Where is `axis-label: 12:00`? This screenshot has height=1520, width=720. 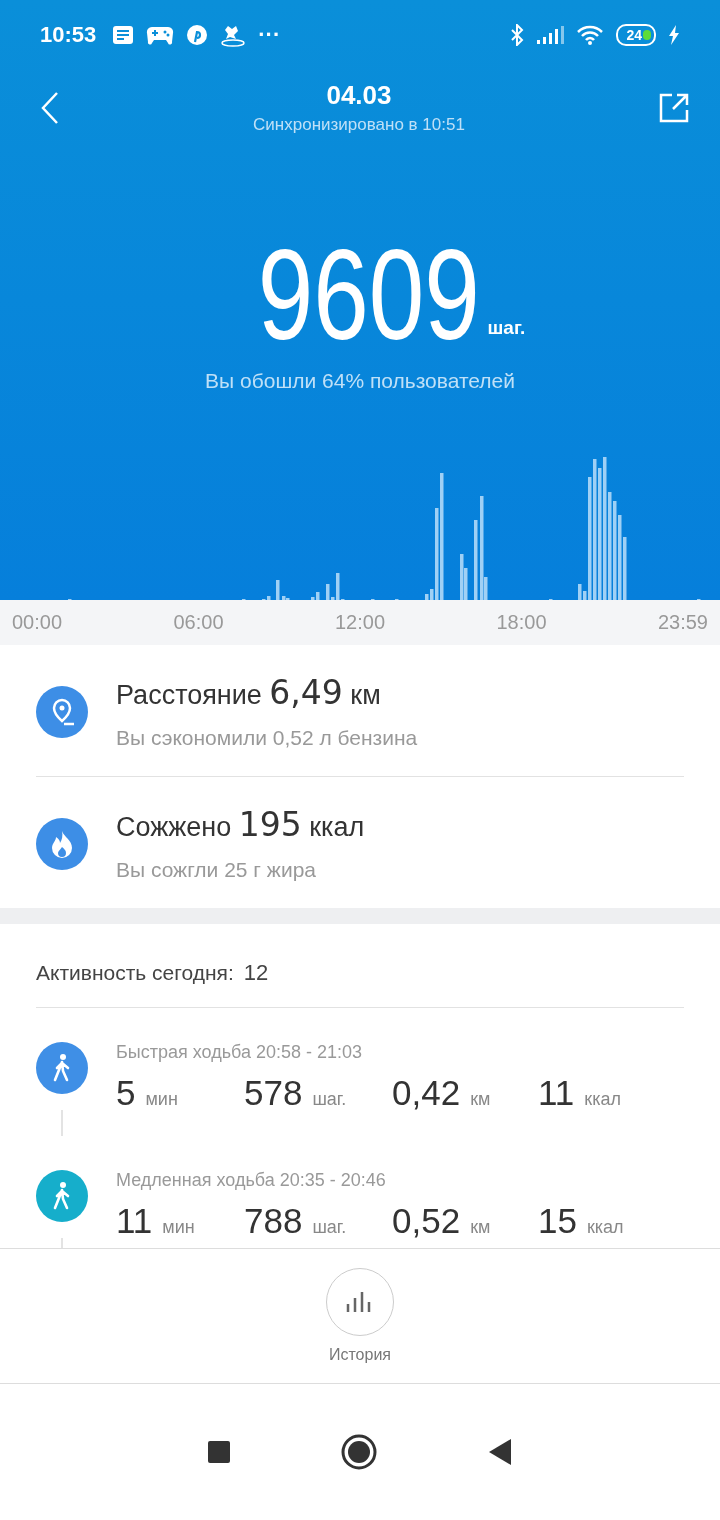
axis-label: 12:00 is located at coordinates (360, 622).